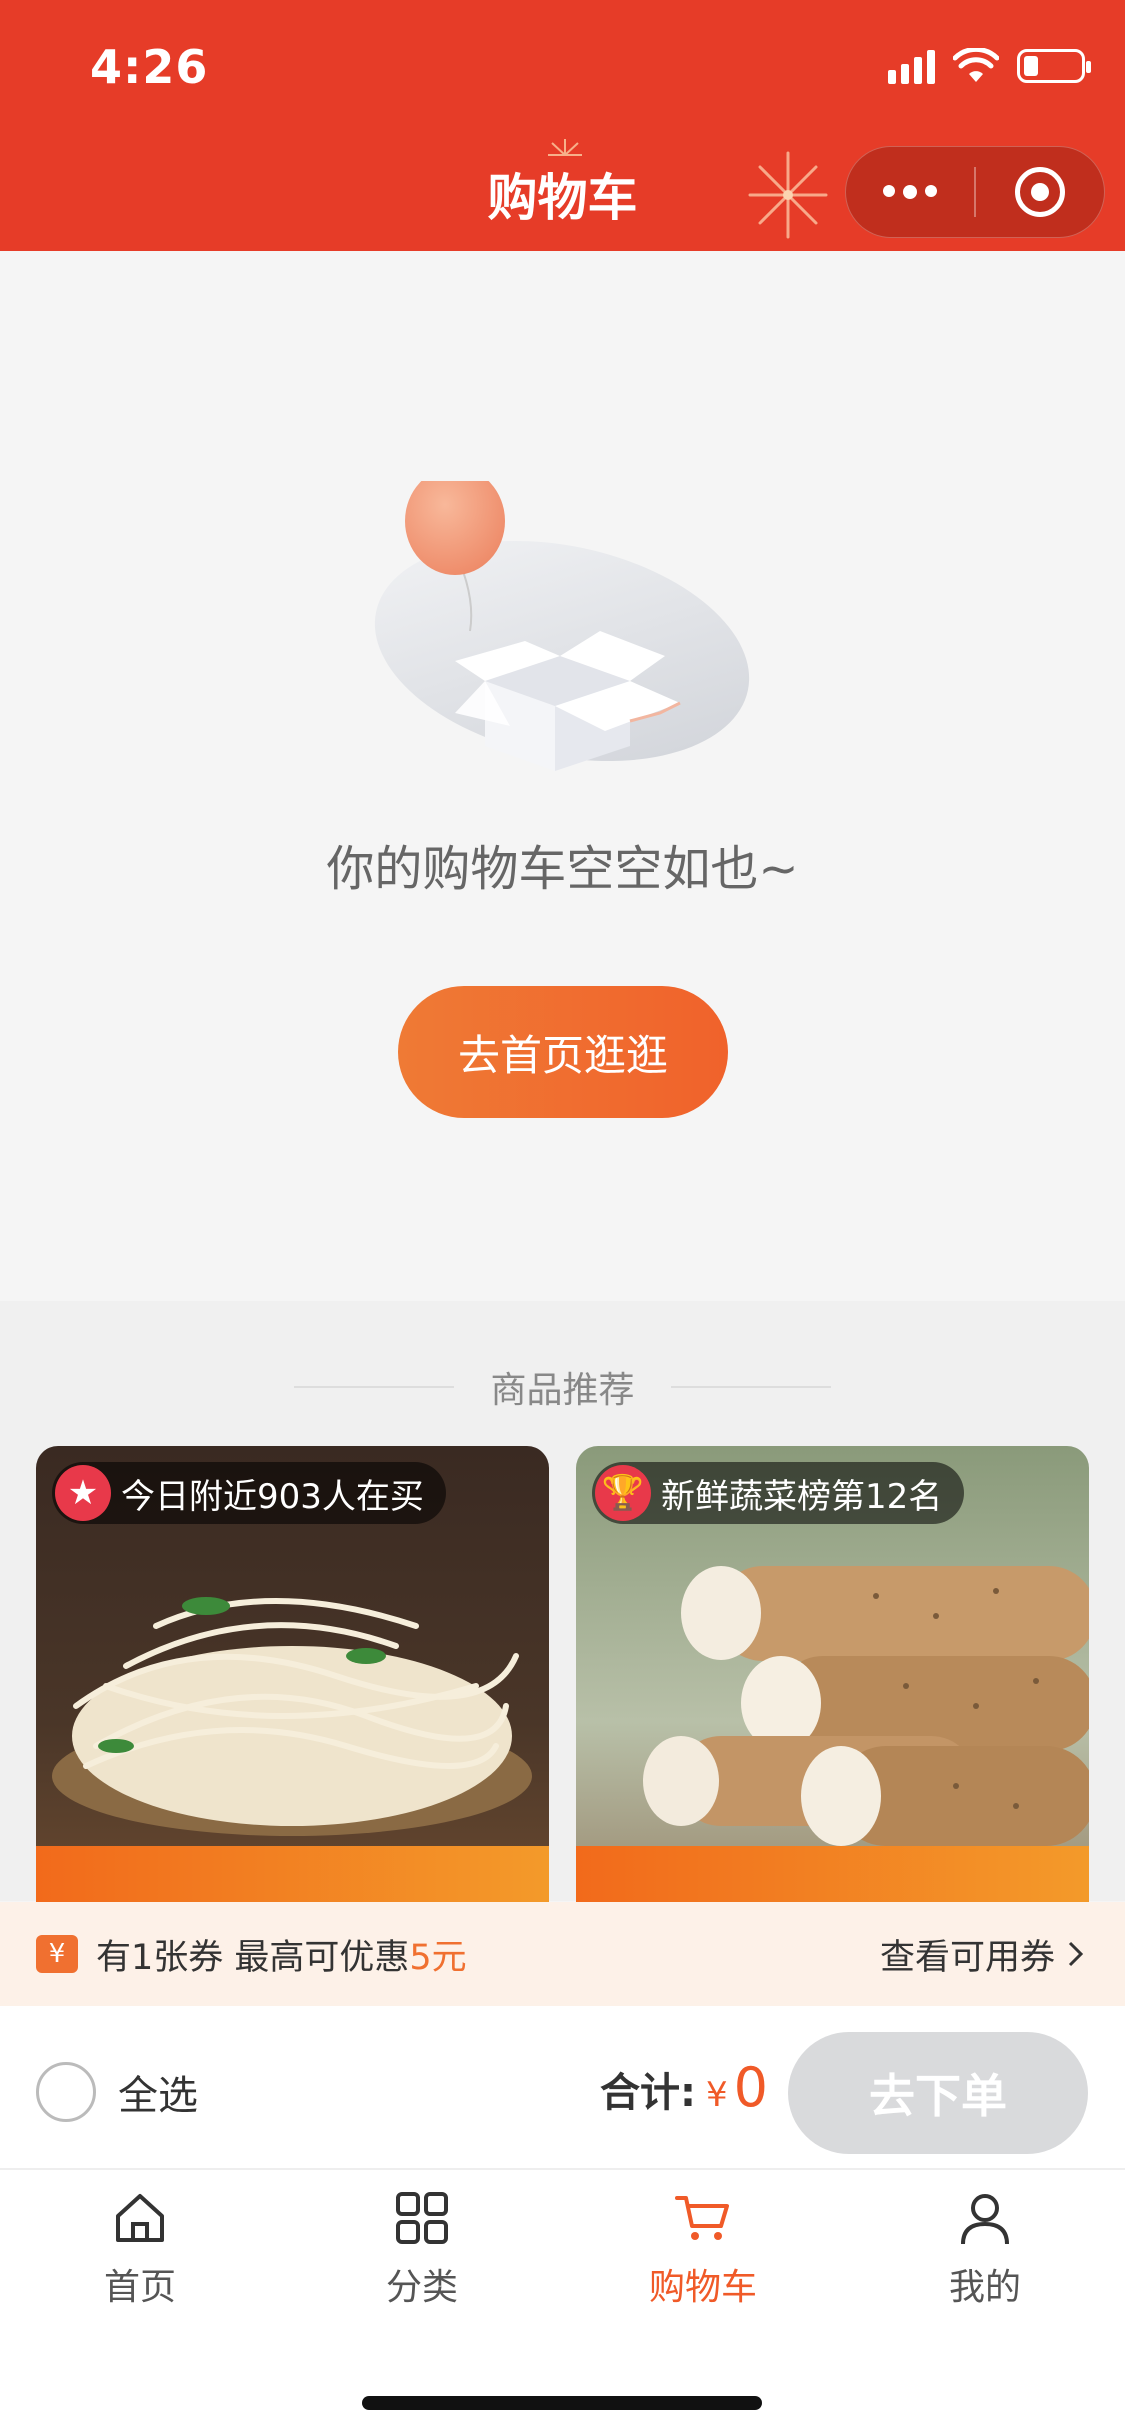 The height and width of the screenshot is (2436, 1125). Describe the element at coordinates (83, 1493) in the screenshot. I see `star-icon: ★` at that location.